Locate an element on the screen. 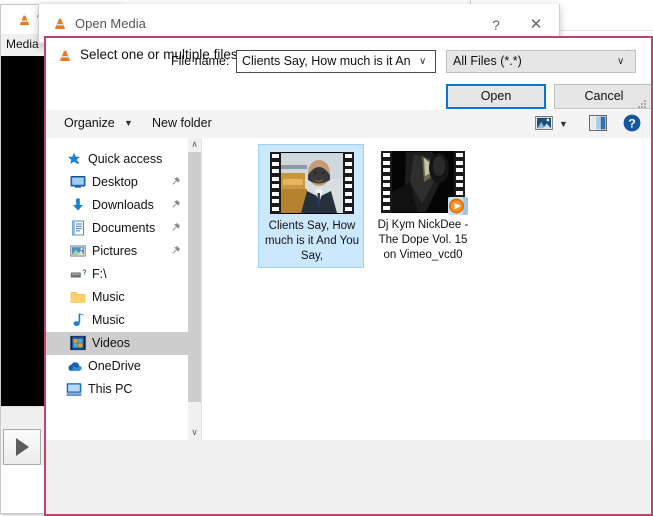 This screenshot has height=516, width=653. sidebar-item-videos: Videos is located at coordinates (117, 343).